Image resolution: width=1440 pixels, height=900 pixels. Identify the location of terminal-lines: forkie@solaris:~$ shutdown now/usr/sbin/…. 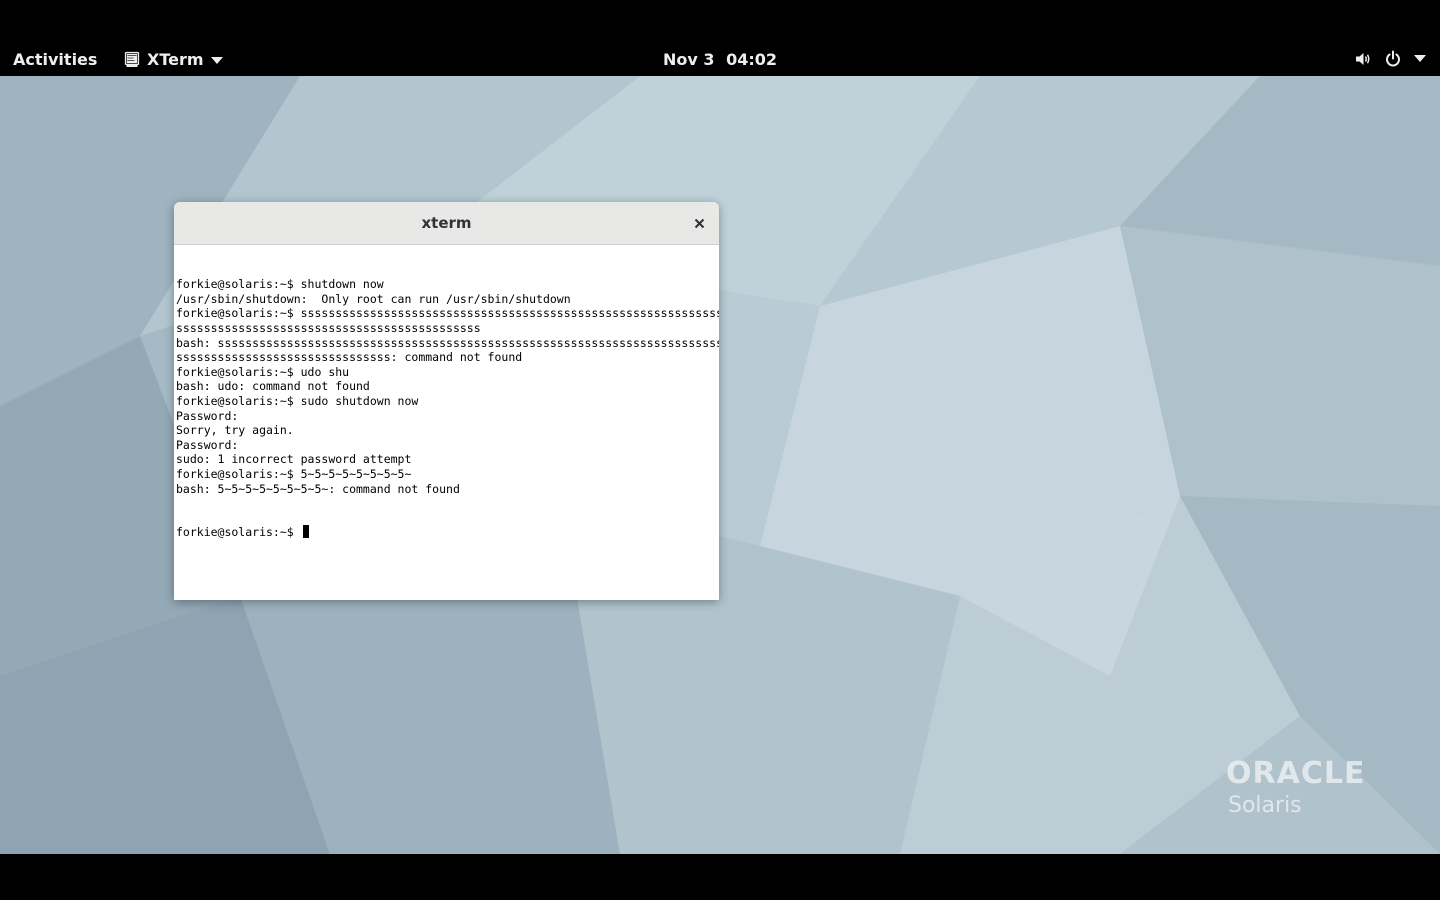
(447, 386).